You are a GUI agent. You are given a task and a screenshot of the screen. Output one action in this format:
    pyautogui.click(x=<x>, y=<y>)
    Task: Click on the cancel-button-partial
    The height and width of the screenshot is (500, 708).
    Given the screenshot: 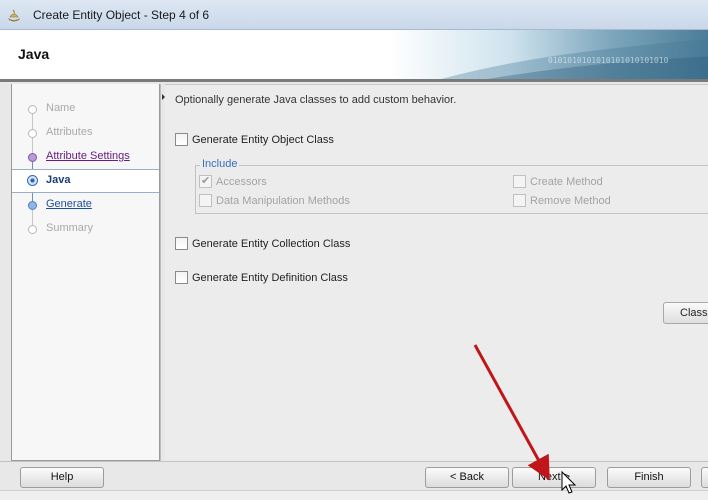 What is the action you would take?
    pyautogui.click(x=704, y=477)
    